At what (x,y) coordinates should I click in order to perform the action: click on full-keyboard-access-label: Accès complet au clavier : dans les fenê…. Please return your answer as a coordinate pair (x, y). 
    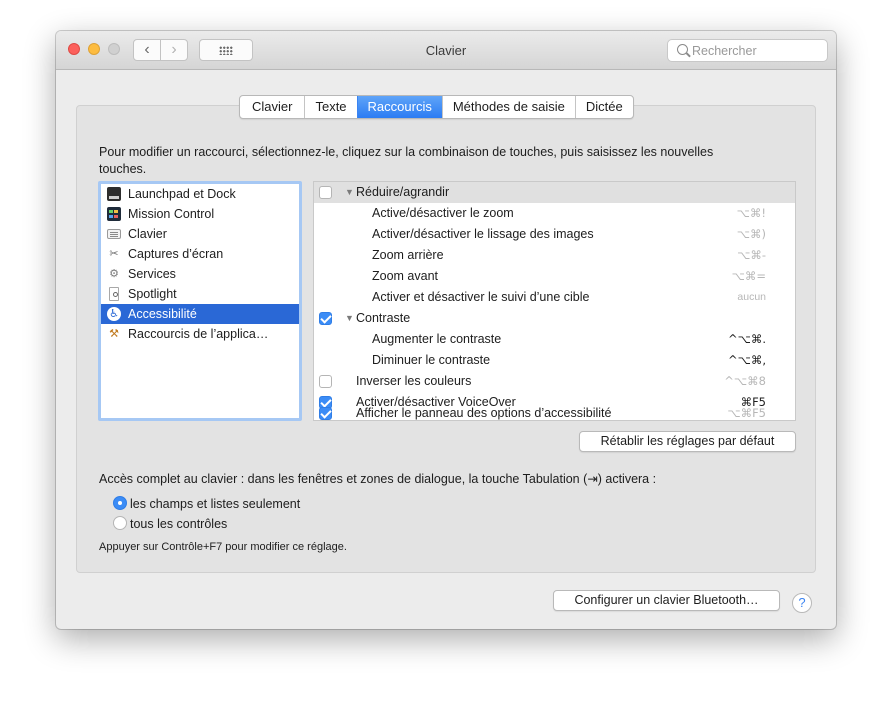
    Looking at the image, I should click on (378, 479).